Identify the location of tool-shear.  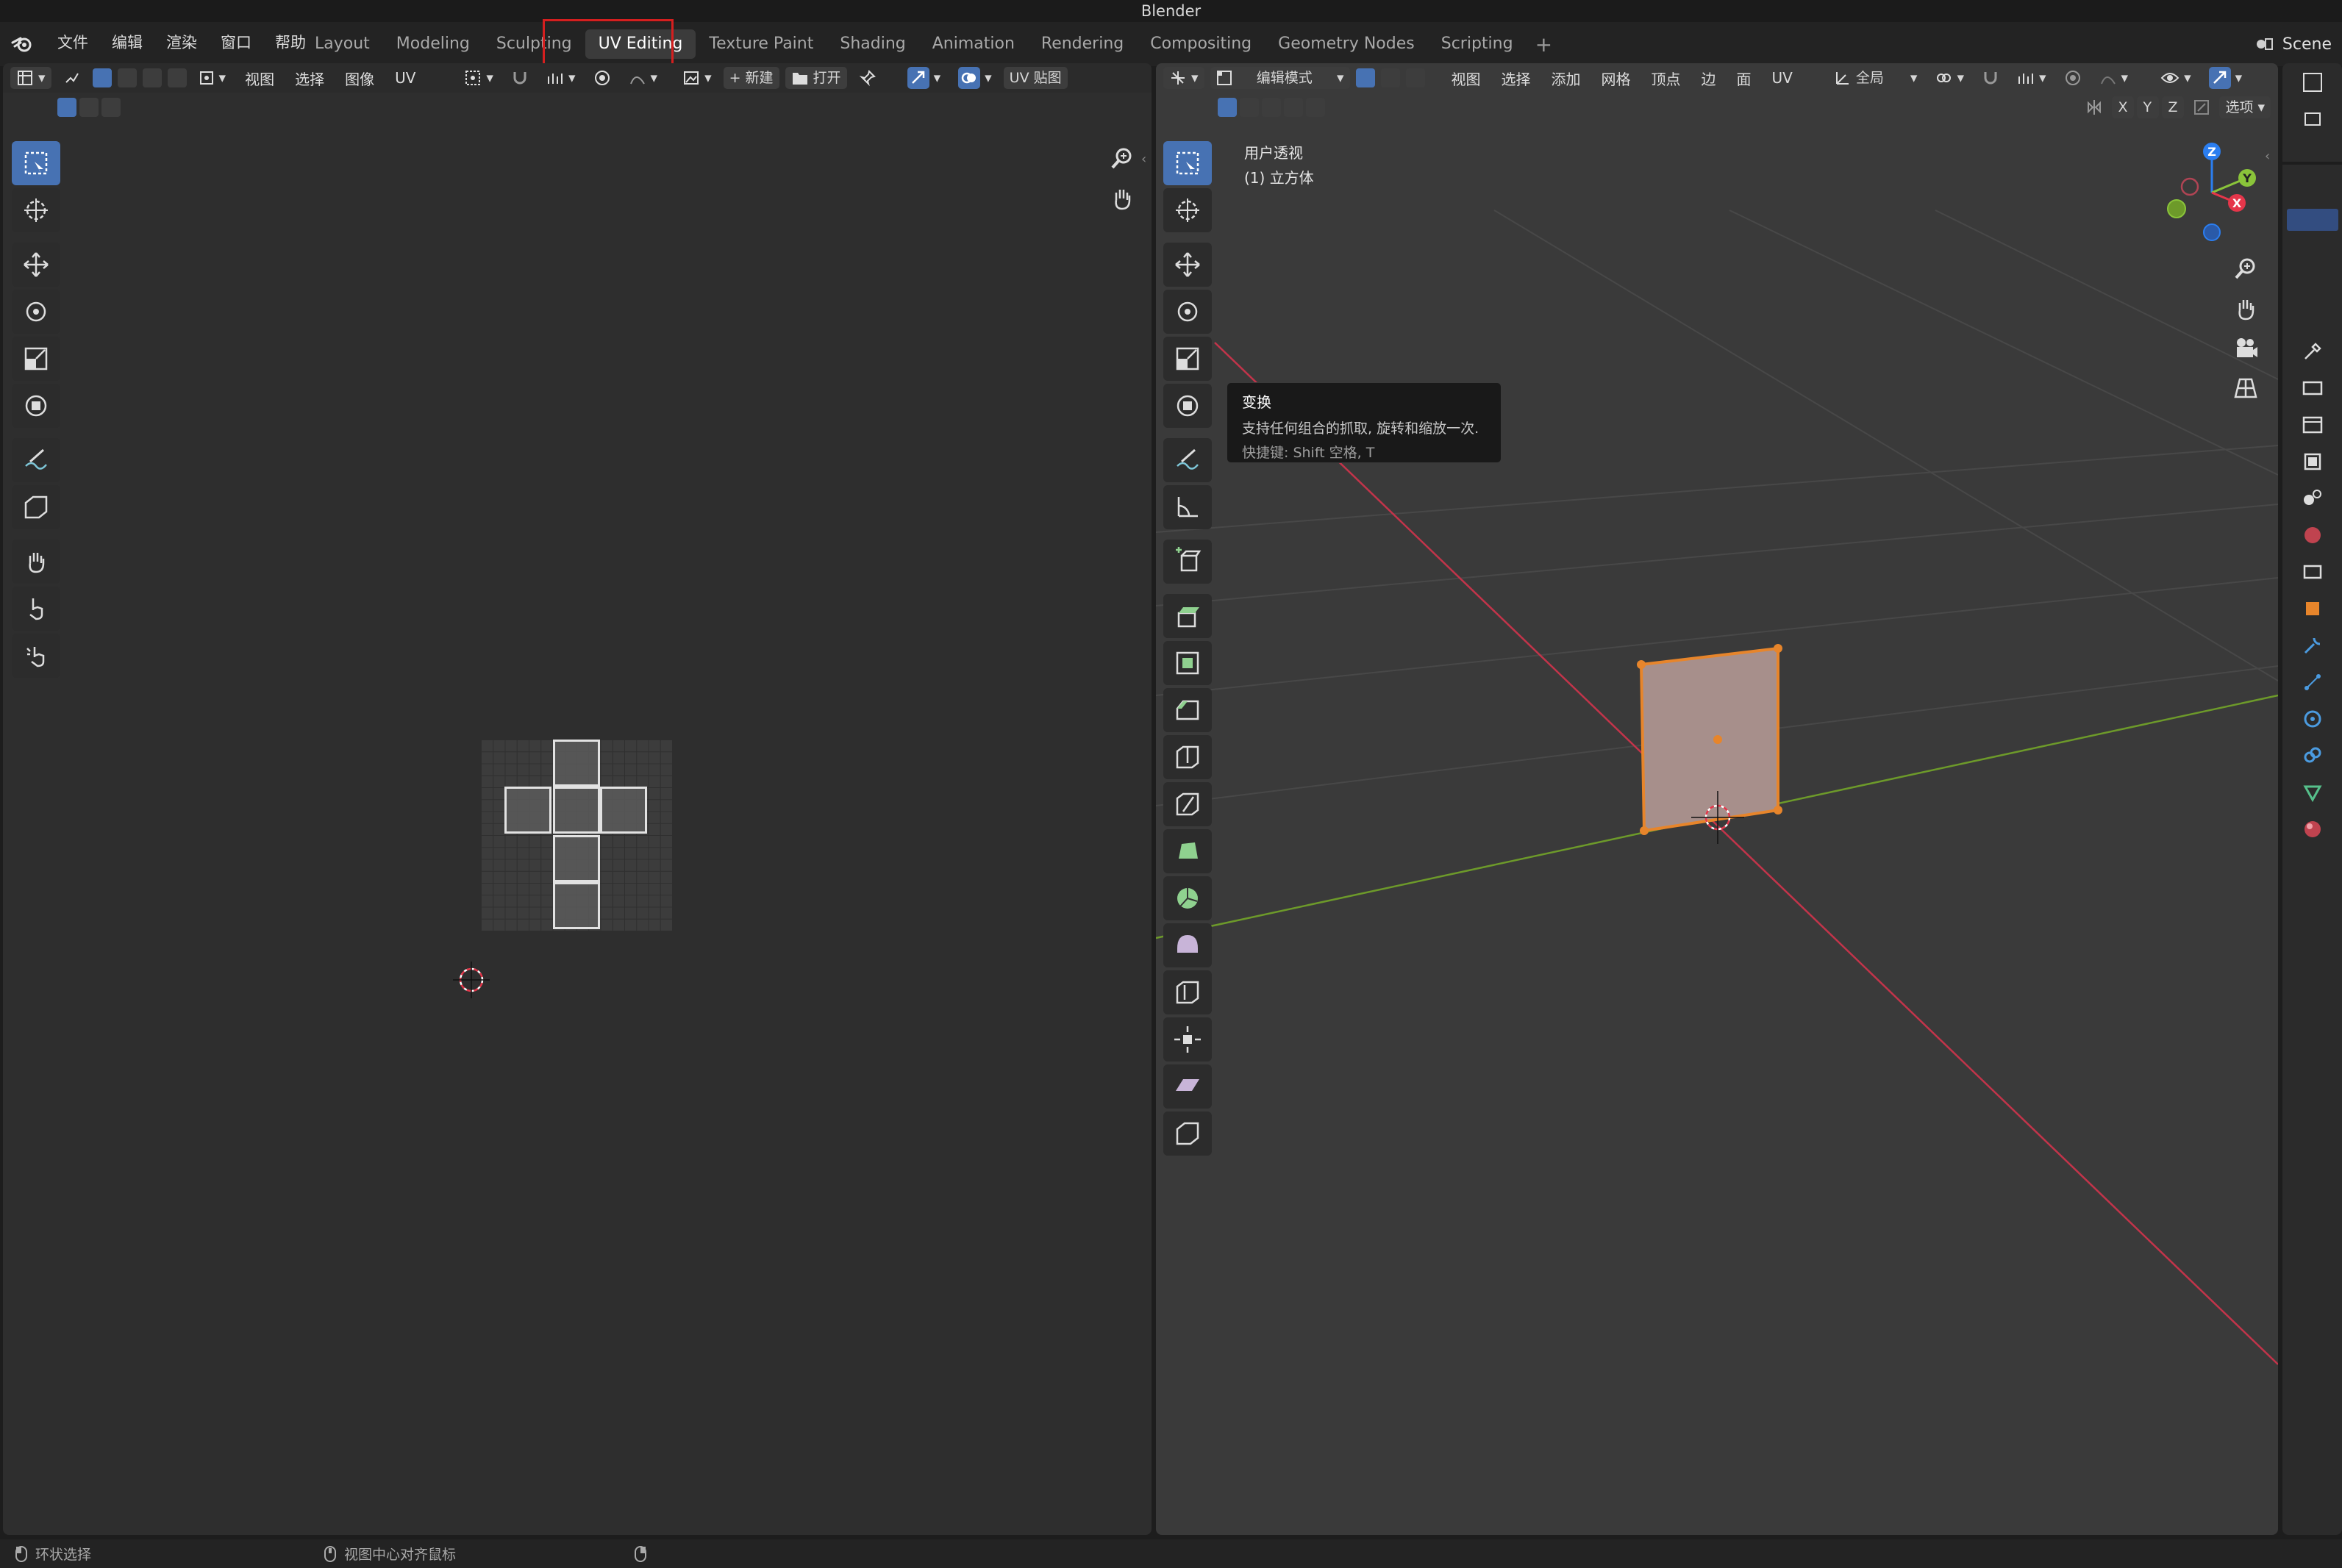
(1187, 1086).